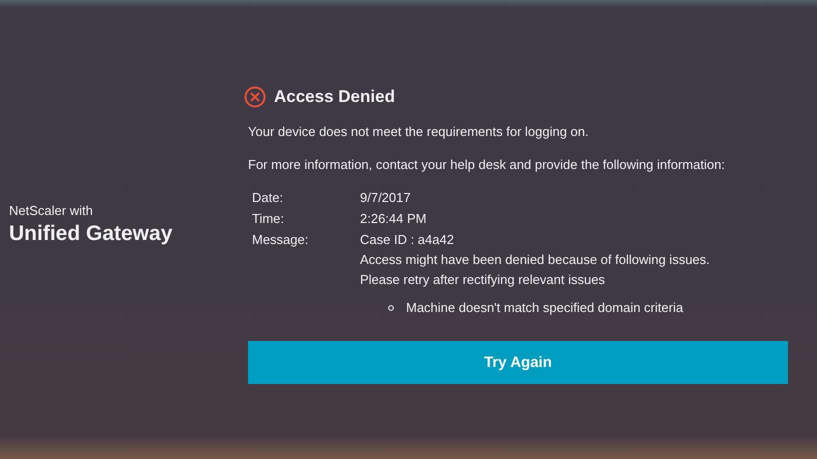  Describe the element at coordinates (487, 164) in the screenshot. I see `info-prompt: For more information, contact your help desk and provide the following information:` at that location.